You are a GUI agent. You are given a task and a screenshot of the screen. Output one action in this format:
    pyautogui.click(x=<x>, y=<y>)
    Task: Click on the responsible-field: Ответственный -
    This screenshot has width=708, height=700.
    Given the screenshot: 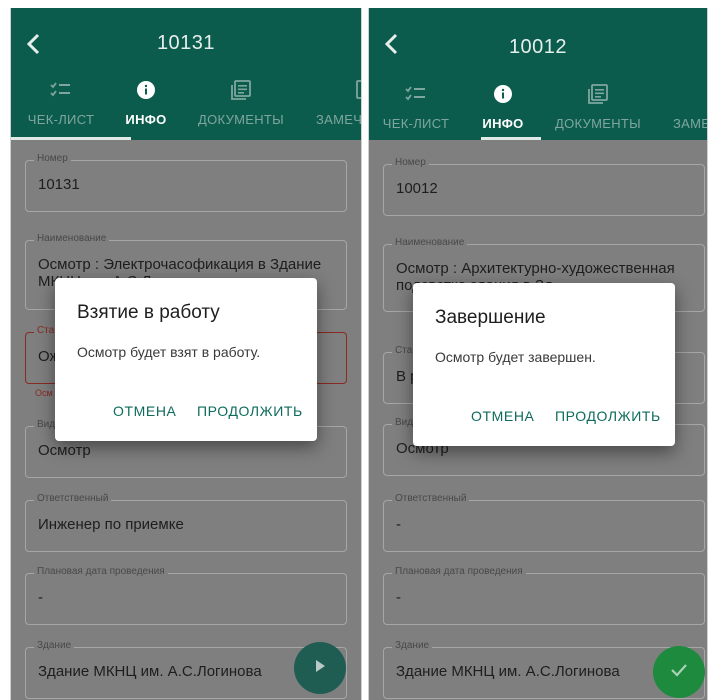 What is the action you would take?
    pyautogui.click(x=544, y=522)
    